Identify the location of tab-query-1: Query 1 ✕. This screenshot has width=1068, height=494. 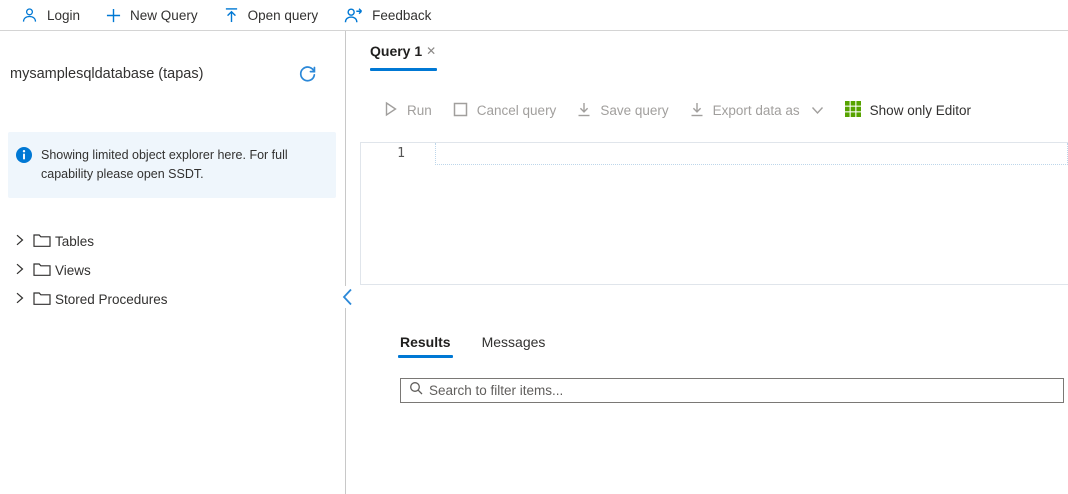
(403, 57).